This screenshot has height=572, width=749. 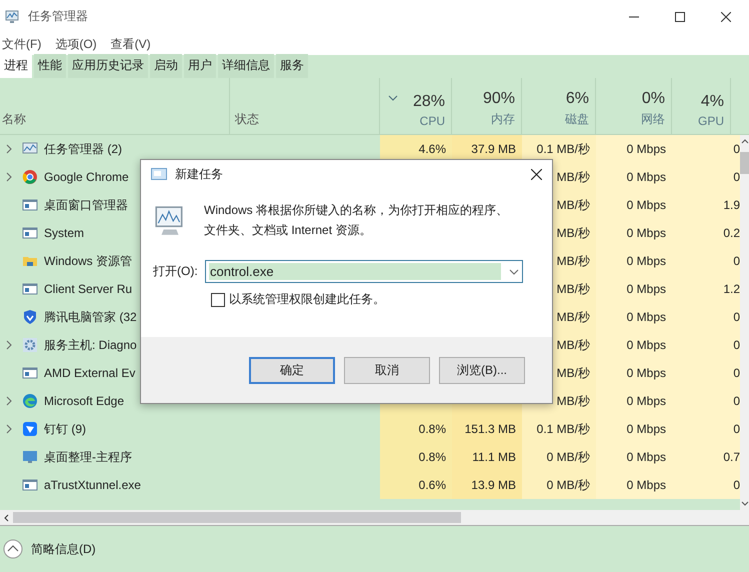 I want to click on maximize-icon, so click(x=680, y=17).